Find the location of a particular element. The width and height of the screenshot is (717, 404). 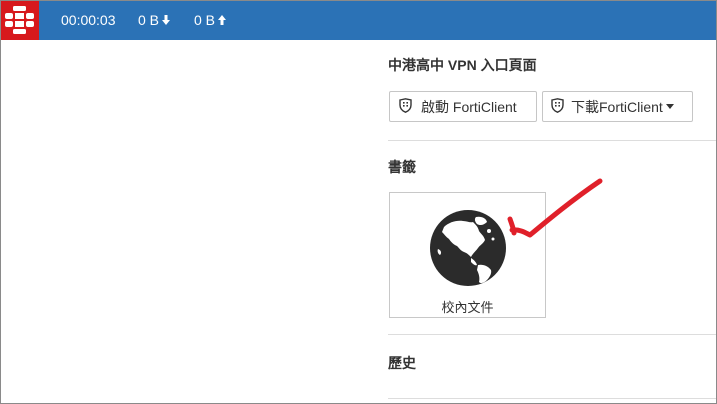

page-title: 中港高中 VPN 入口頁面 is located at coordinates (462, 65).